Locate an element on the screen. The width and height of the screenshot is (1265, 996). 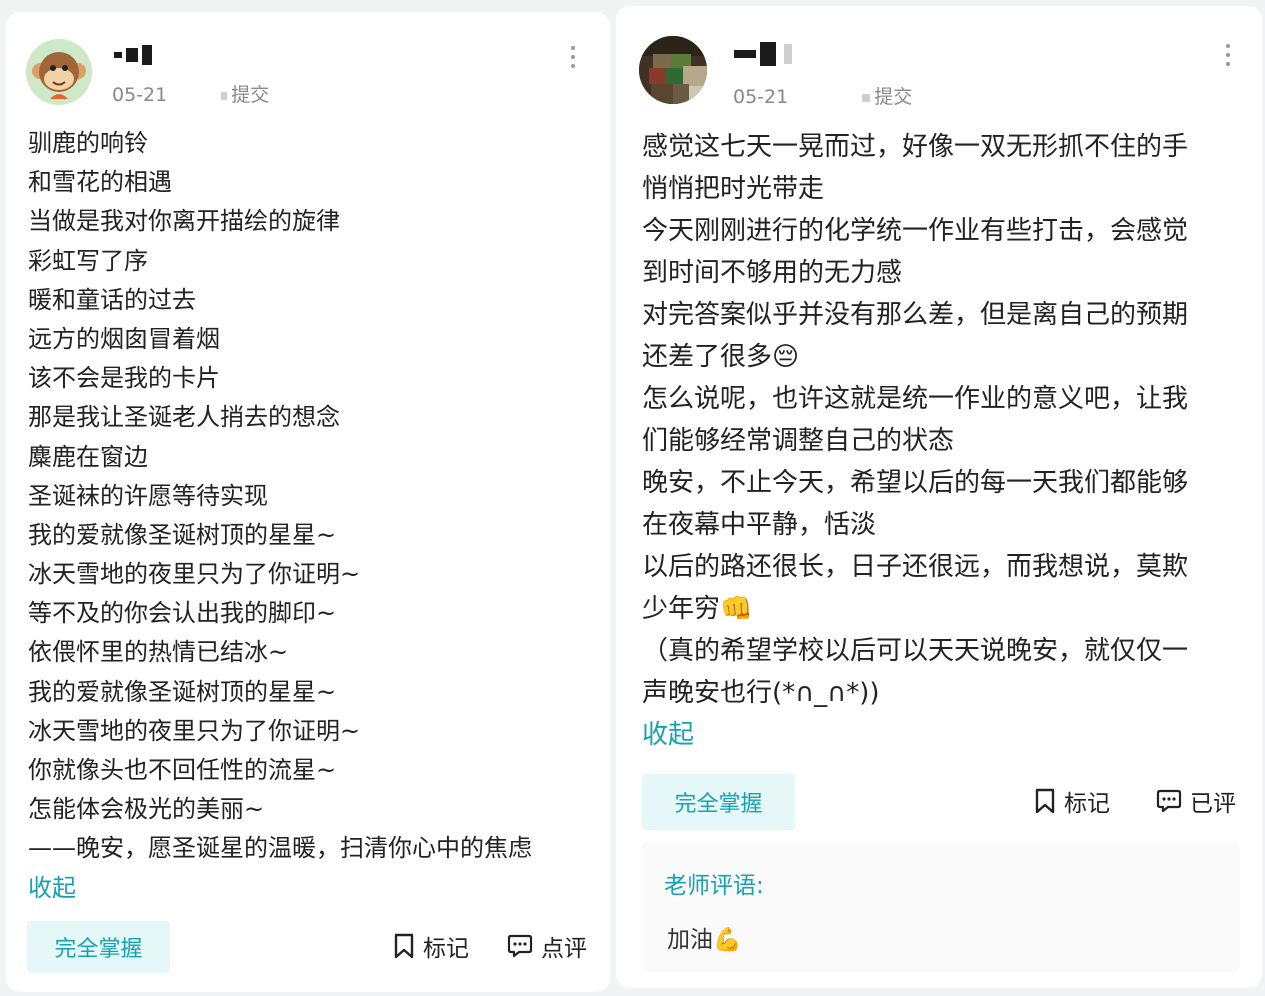
content-line: 圣诞袜的许愿等待实现 is located at coordinates (148, 495).